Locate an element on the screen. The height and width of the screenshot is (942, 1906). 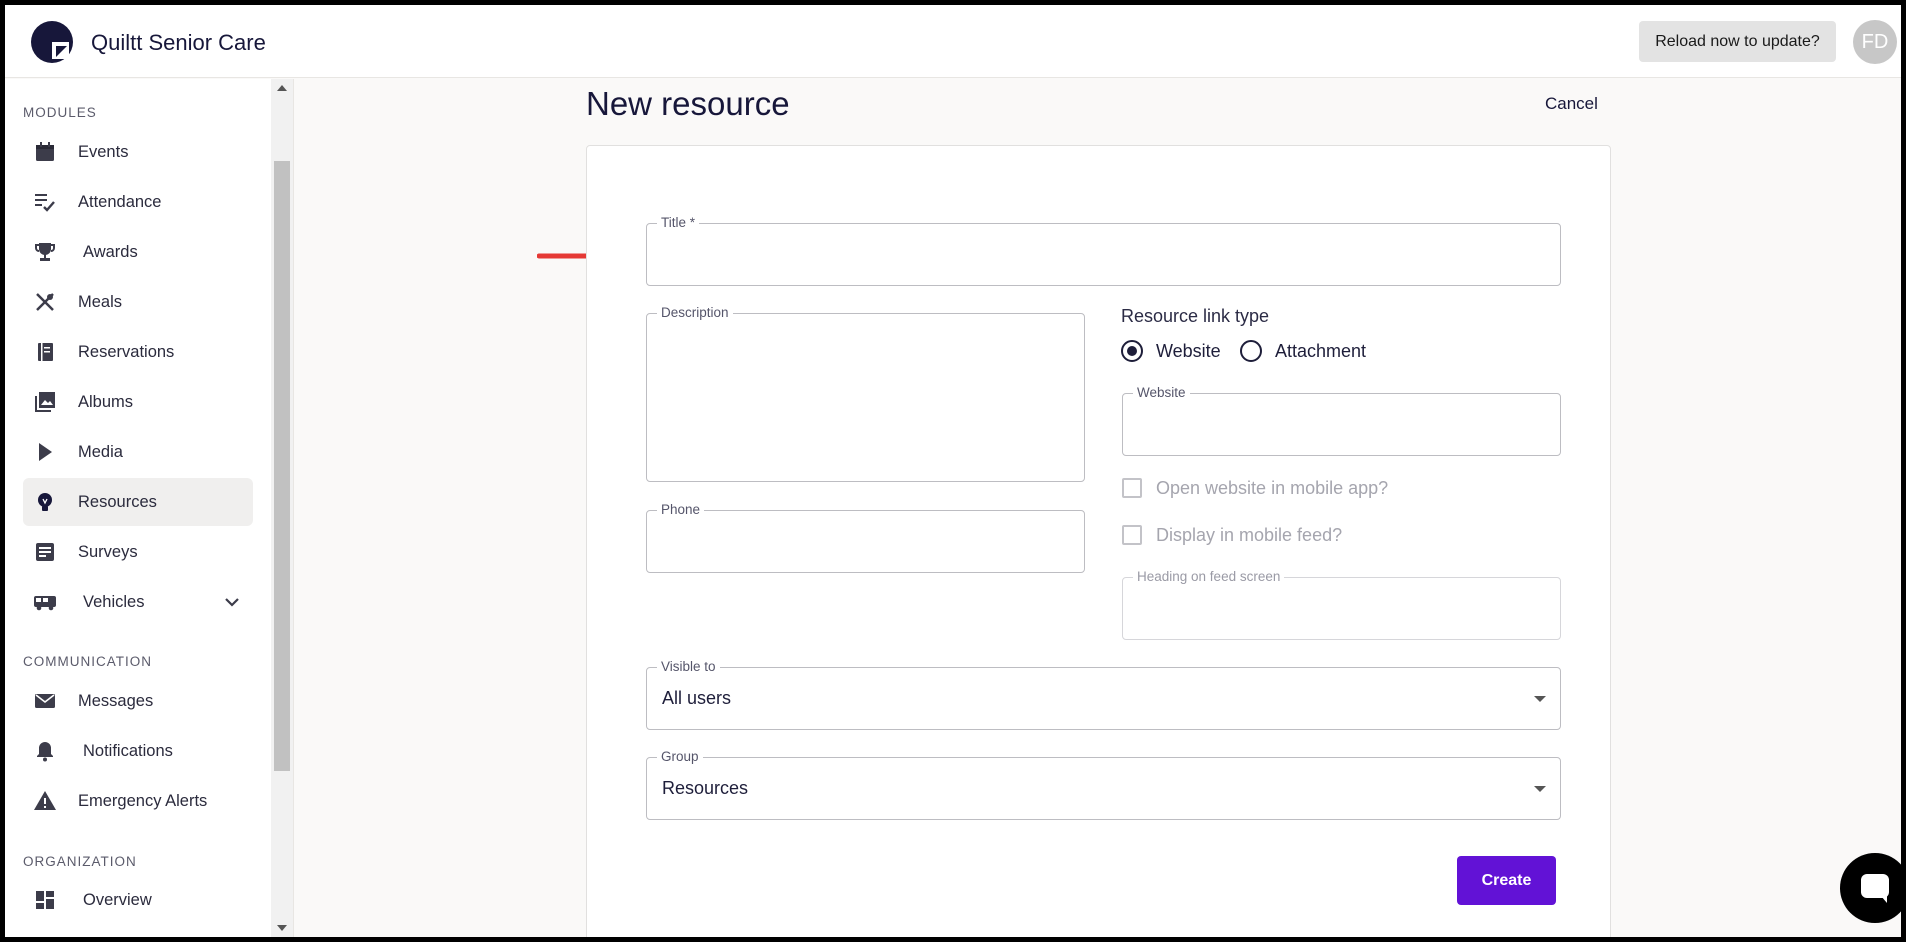
sidebar-item-attendance: Attendance is located at coordinates (138, 202).